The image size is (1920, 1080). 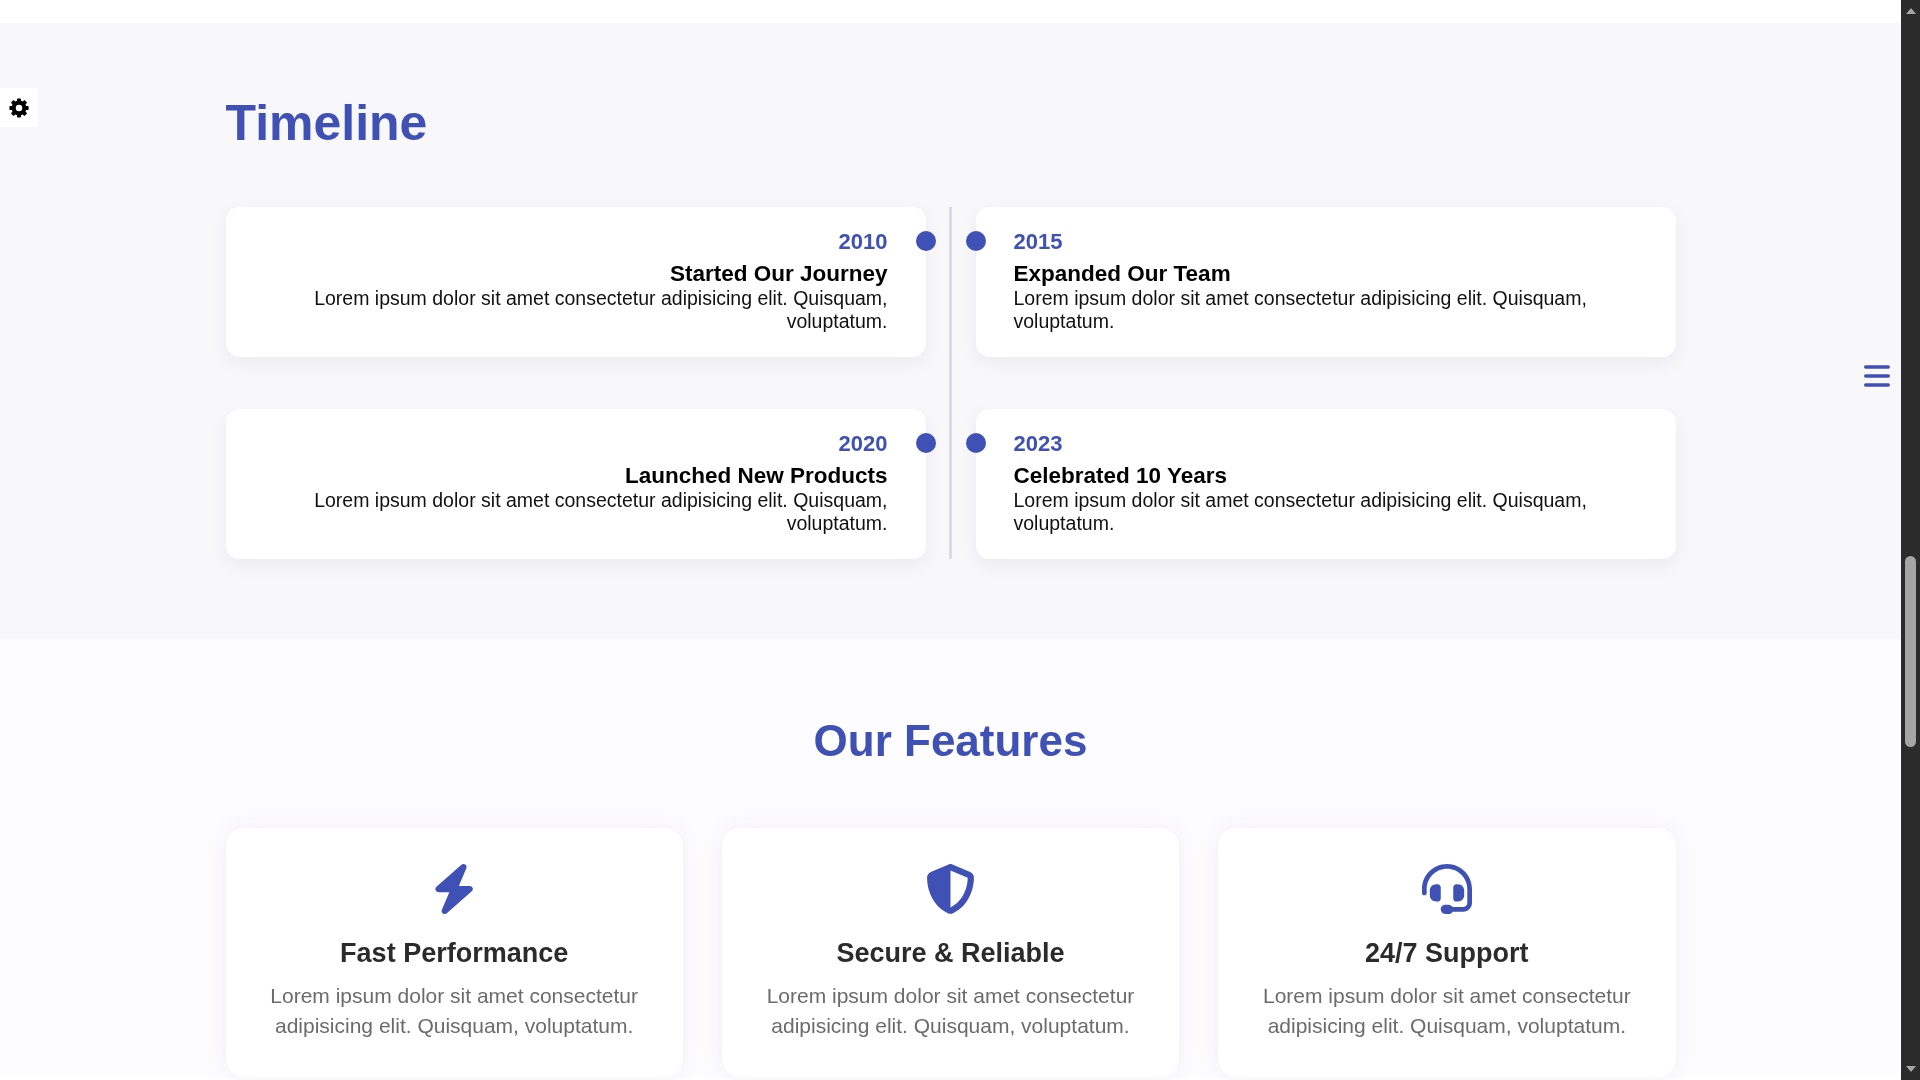 I want to click on event-year: 2020, so click(x=862, y=444).